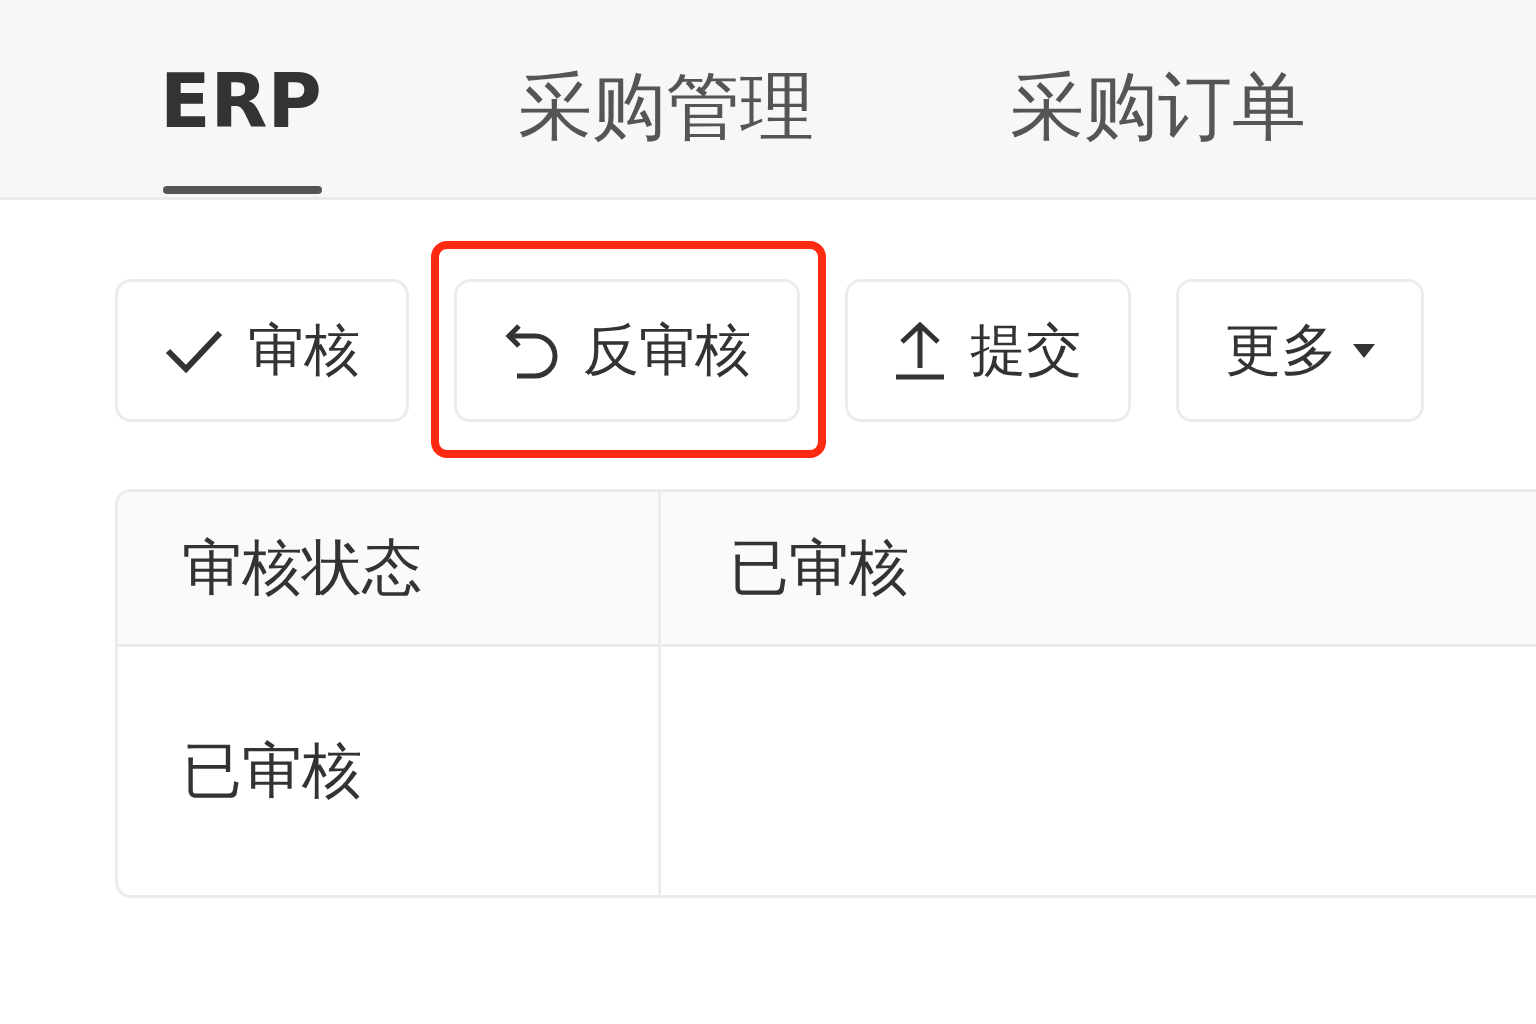  I want to click on tab: 采购管理, so click(665, 98).